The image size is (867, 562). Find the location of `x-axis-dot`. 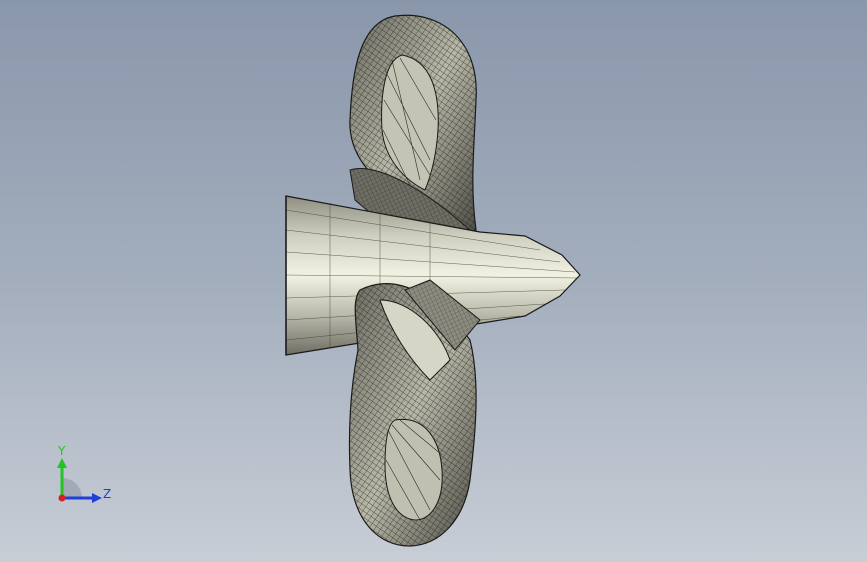

x-axis-dot is located at coordinates (62, 498).